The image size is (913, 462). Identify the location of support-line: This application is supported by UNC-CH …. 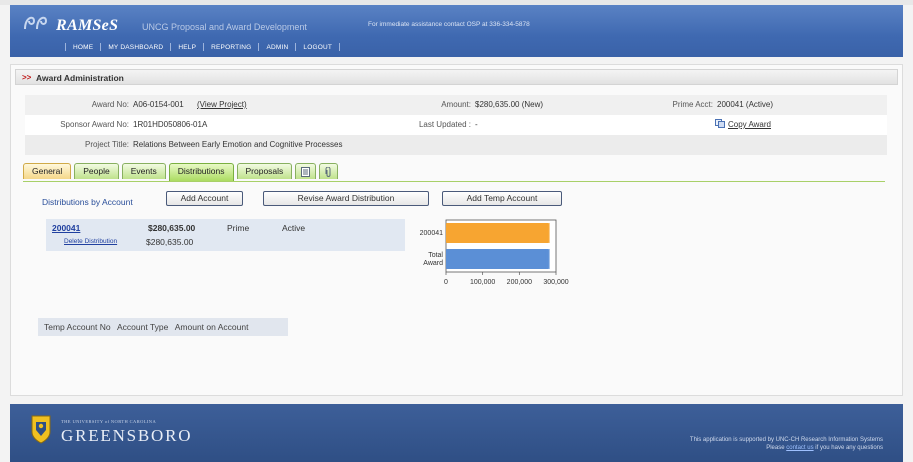
(786, 440).